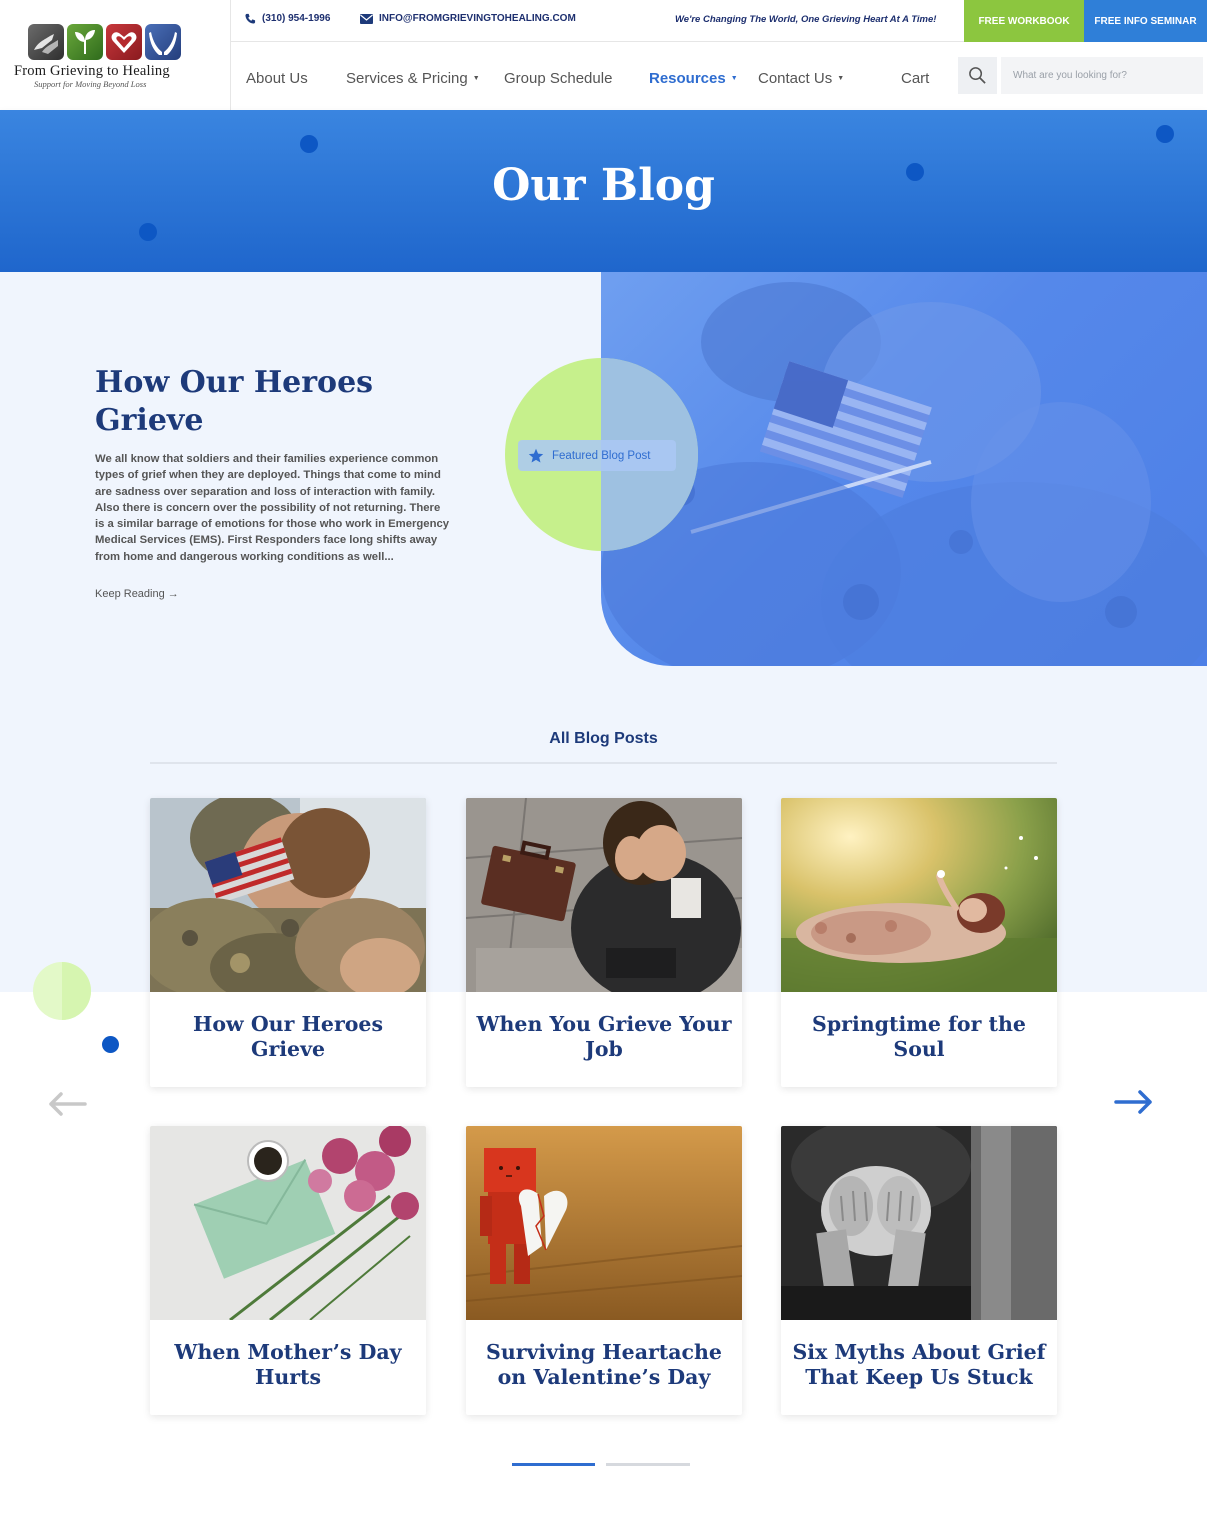 This screenshot has height=1514, width=1207. What do you see at coordinates (603, 763) in the screenshot?
I see `divider` at bounding box center [603, 763].